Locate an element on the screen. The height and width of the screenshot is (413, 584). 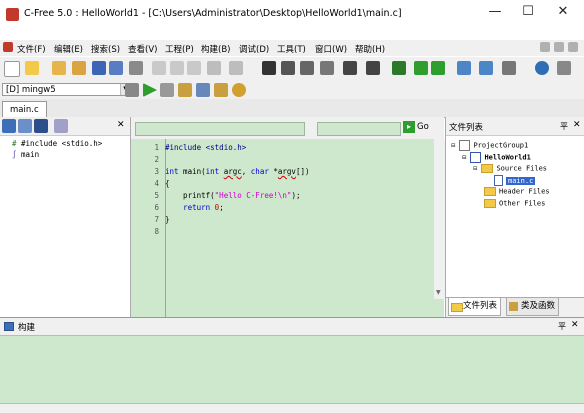
collapse-icon: ⊟ is located at coordinates (453, 145).